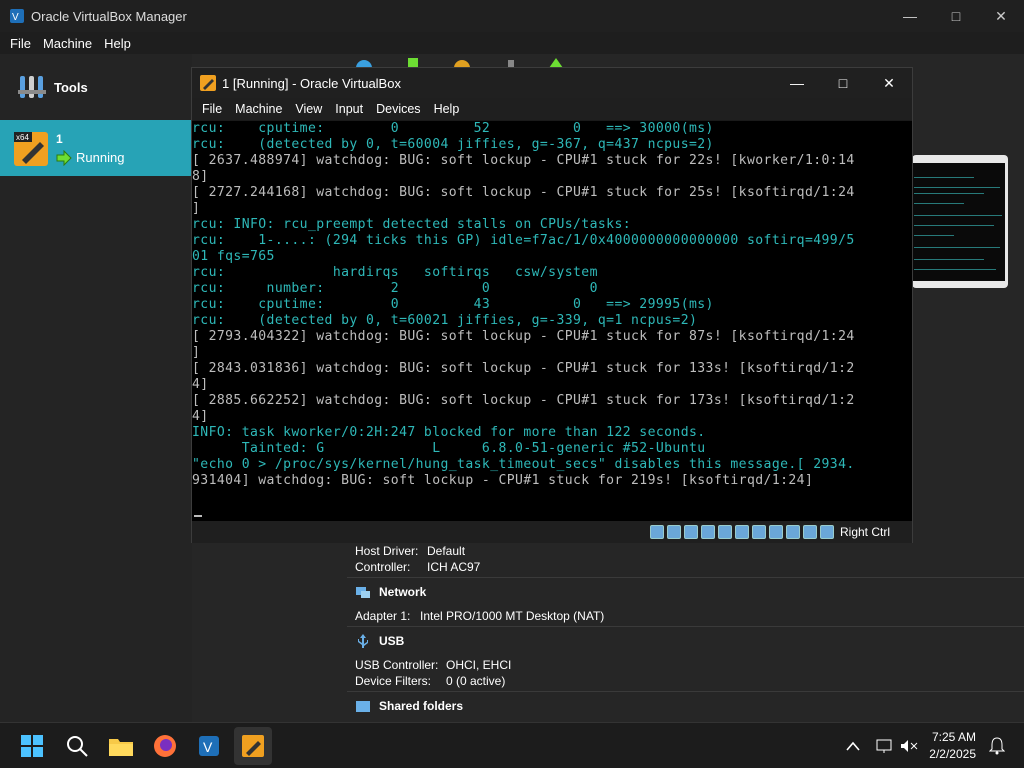 This screenshot has width=1024, height=768. I want to click on vm-running-icon, so click(253, 746).